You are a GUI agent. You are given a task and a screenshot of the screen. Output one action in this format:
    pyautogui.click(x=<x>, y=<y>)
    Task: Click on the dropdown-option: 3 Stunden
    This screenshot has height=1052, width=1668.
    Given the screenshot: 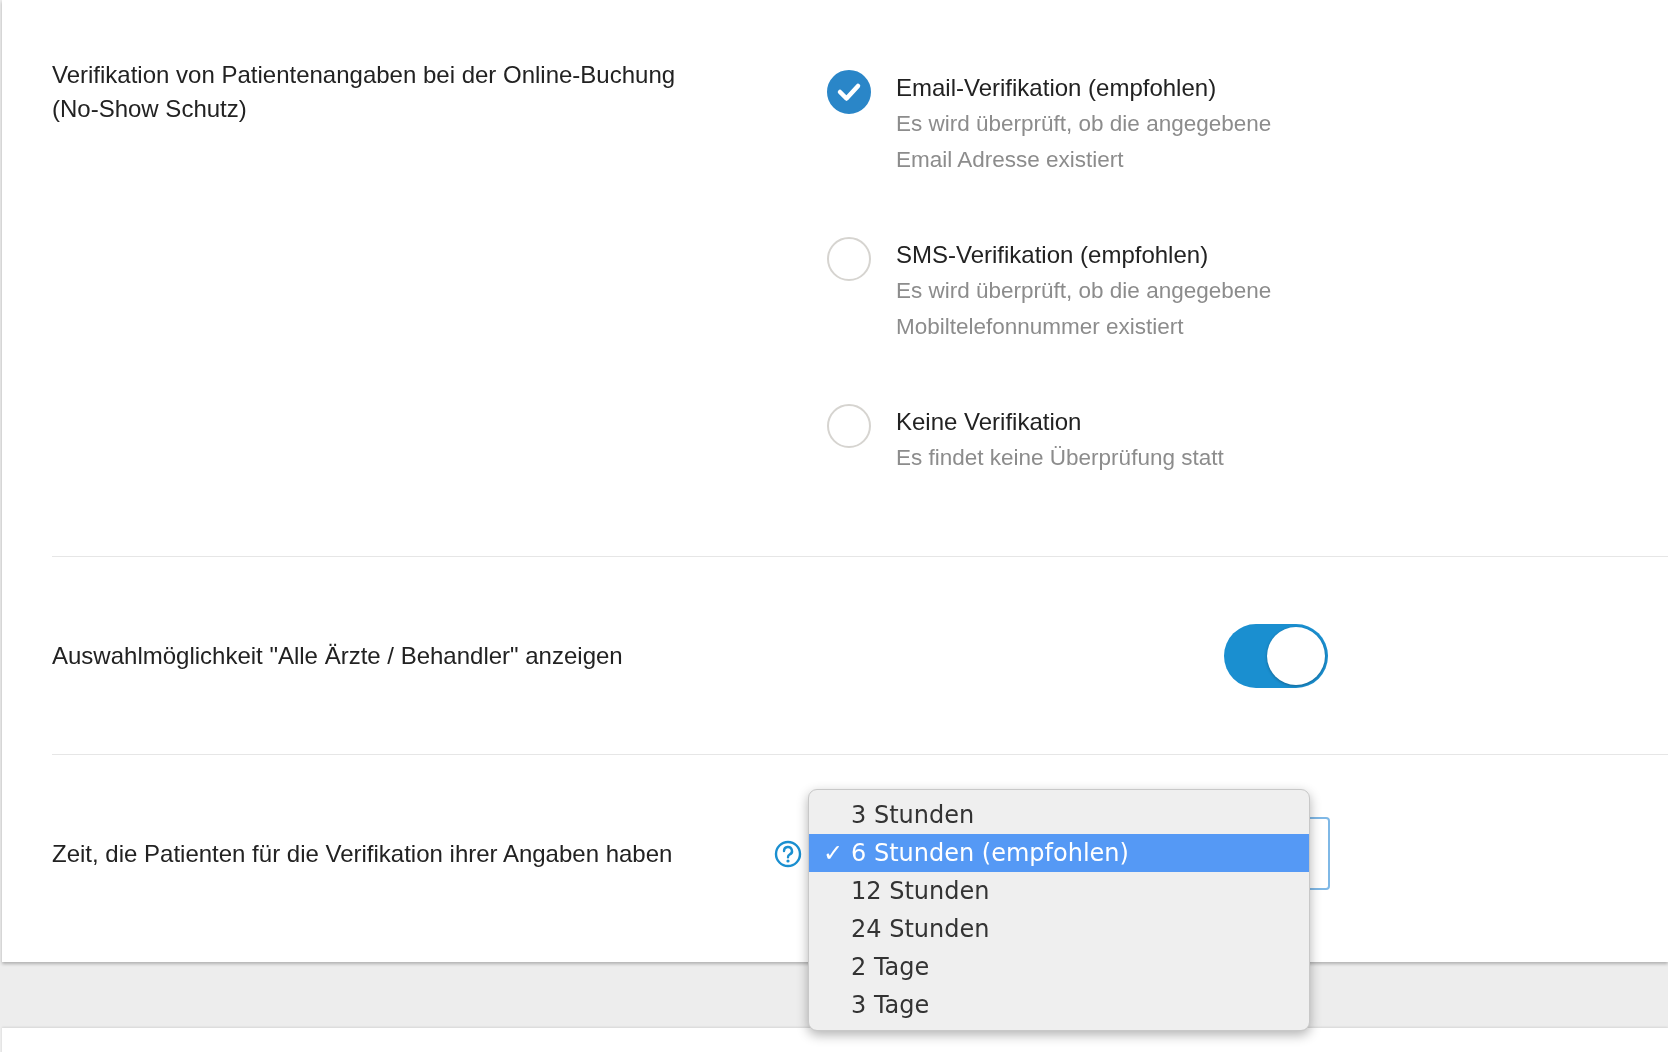 What is the action you would take?
    pyautogui.click(x=1059, y=815)
    